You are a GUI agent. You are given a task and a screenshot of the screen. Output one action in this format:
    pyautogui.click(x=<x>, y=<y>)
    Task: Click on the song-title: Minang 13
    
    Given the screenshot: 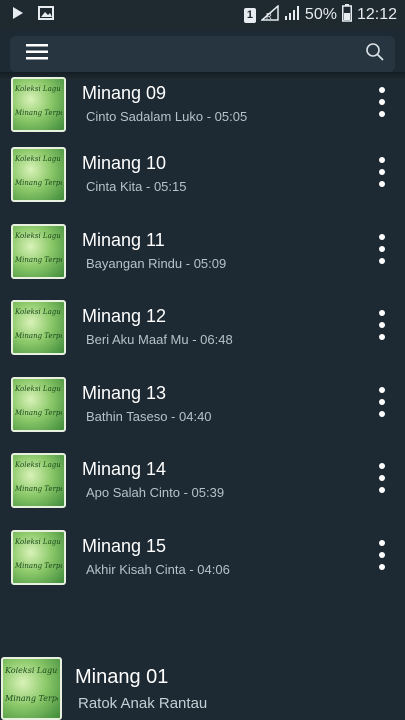 What is the action you would take?
    pyautogui.click(x=124, y=393)
    